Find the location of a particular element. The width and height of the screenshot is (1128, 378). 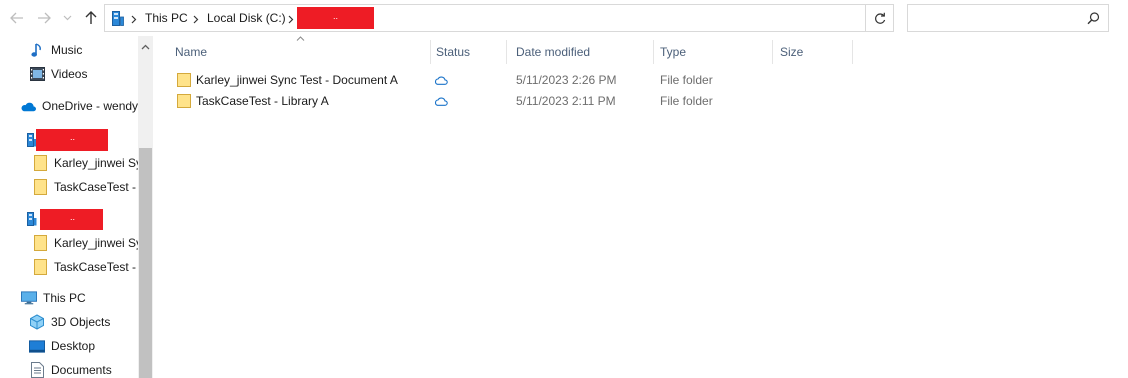

sidebar-item-documents: Documents is located at coordinates (70, 368).